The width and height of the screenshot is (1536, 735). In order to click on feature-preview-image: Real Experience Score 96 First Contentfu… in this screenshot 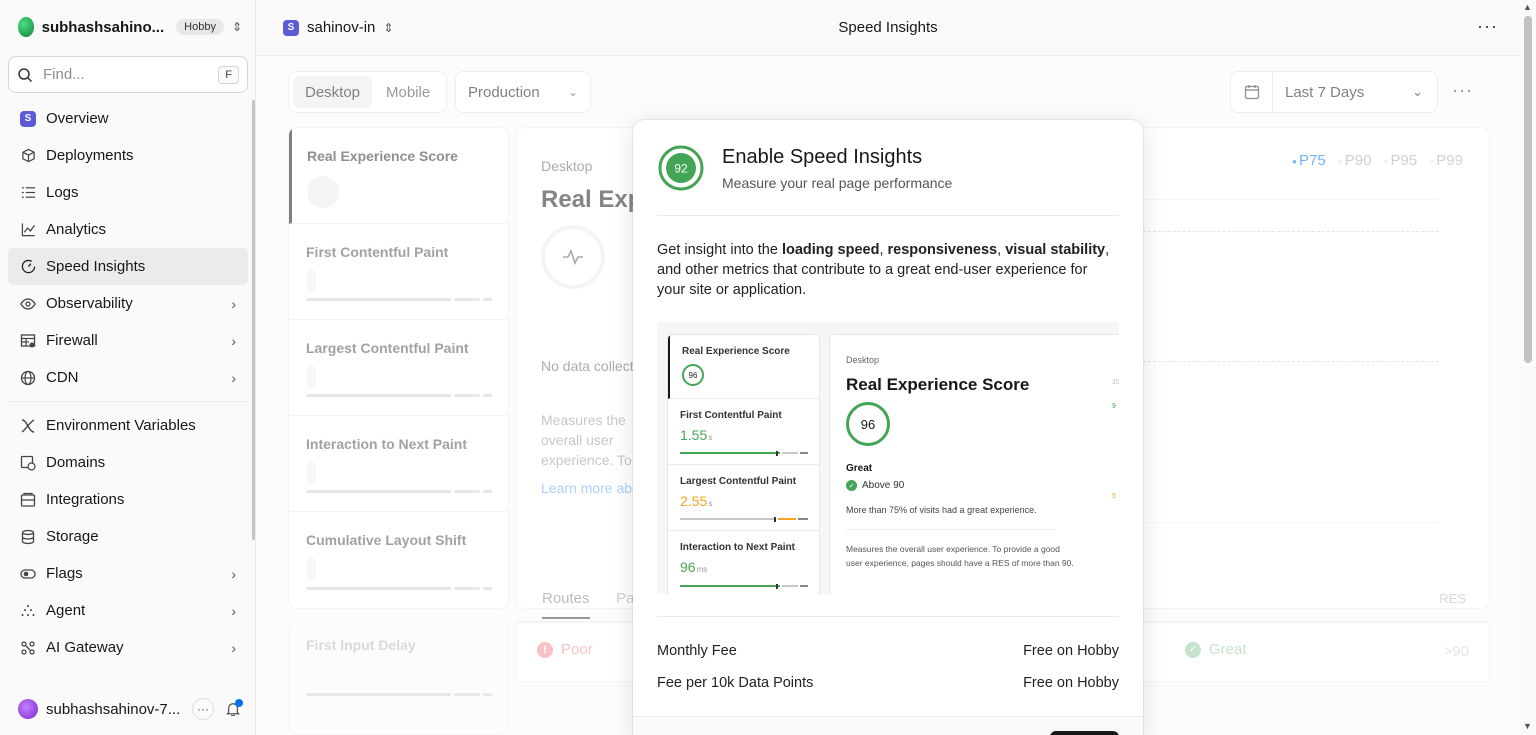, I will do `click(888, 458)`.